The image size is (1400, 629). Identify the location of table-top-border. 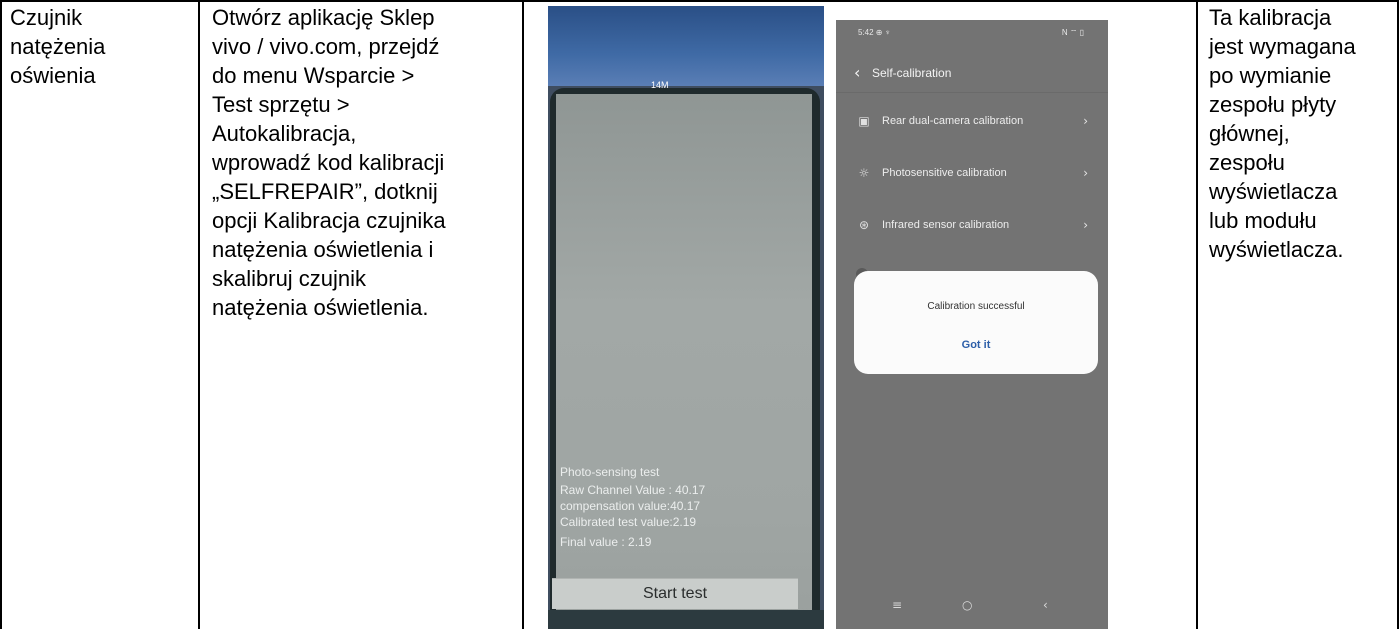
(699, 1).